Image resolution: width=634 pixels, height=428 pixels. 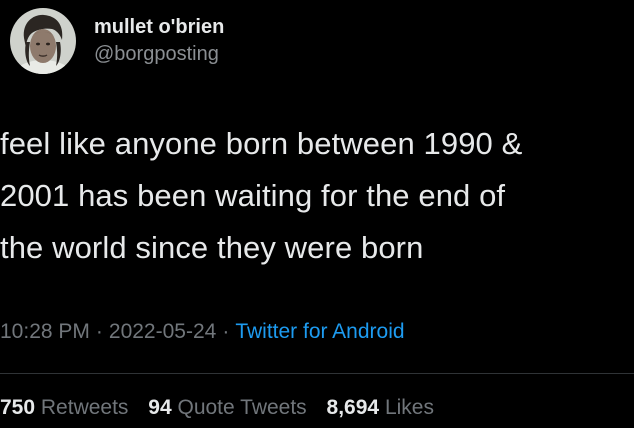 I want to click on tweet-stats: 750 Retweets 94 Quote Tweets 8,694 Likes, so click(x=217, y=408).